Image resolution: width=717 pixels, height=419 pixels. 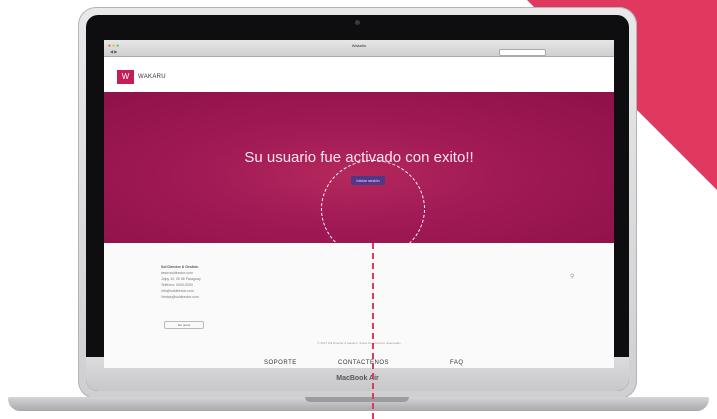 What do you see at coordinates (125, 77) in the screenshot?
I see `logo-icon: W` at bounding box center [125, 77].